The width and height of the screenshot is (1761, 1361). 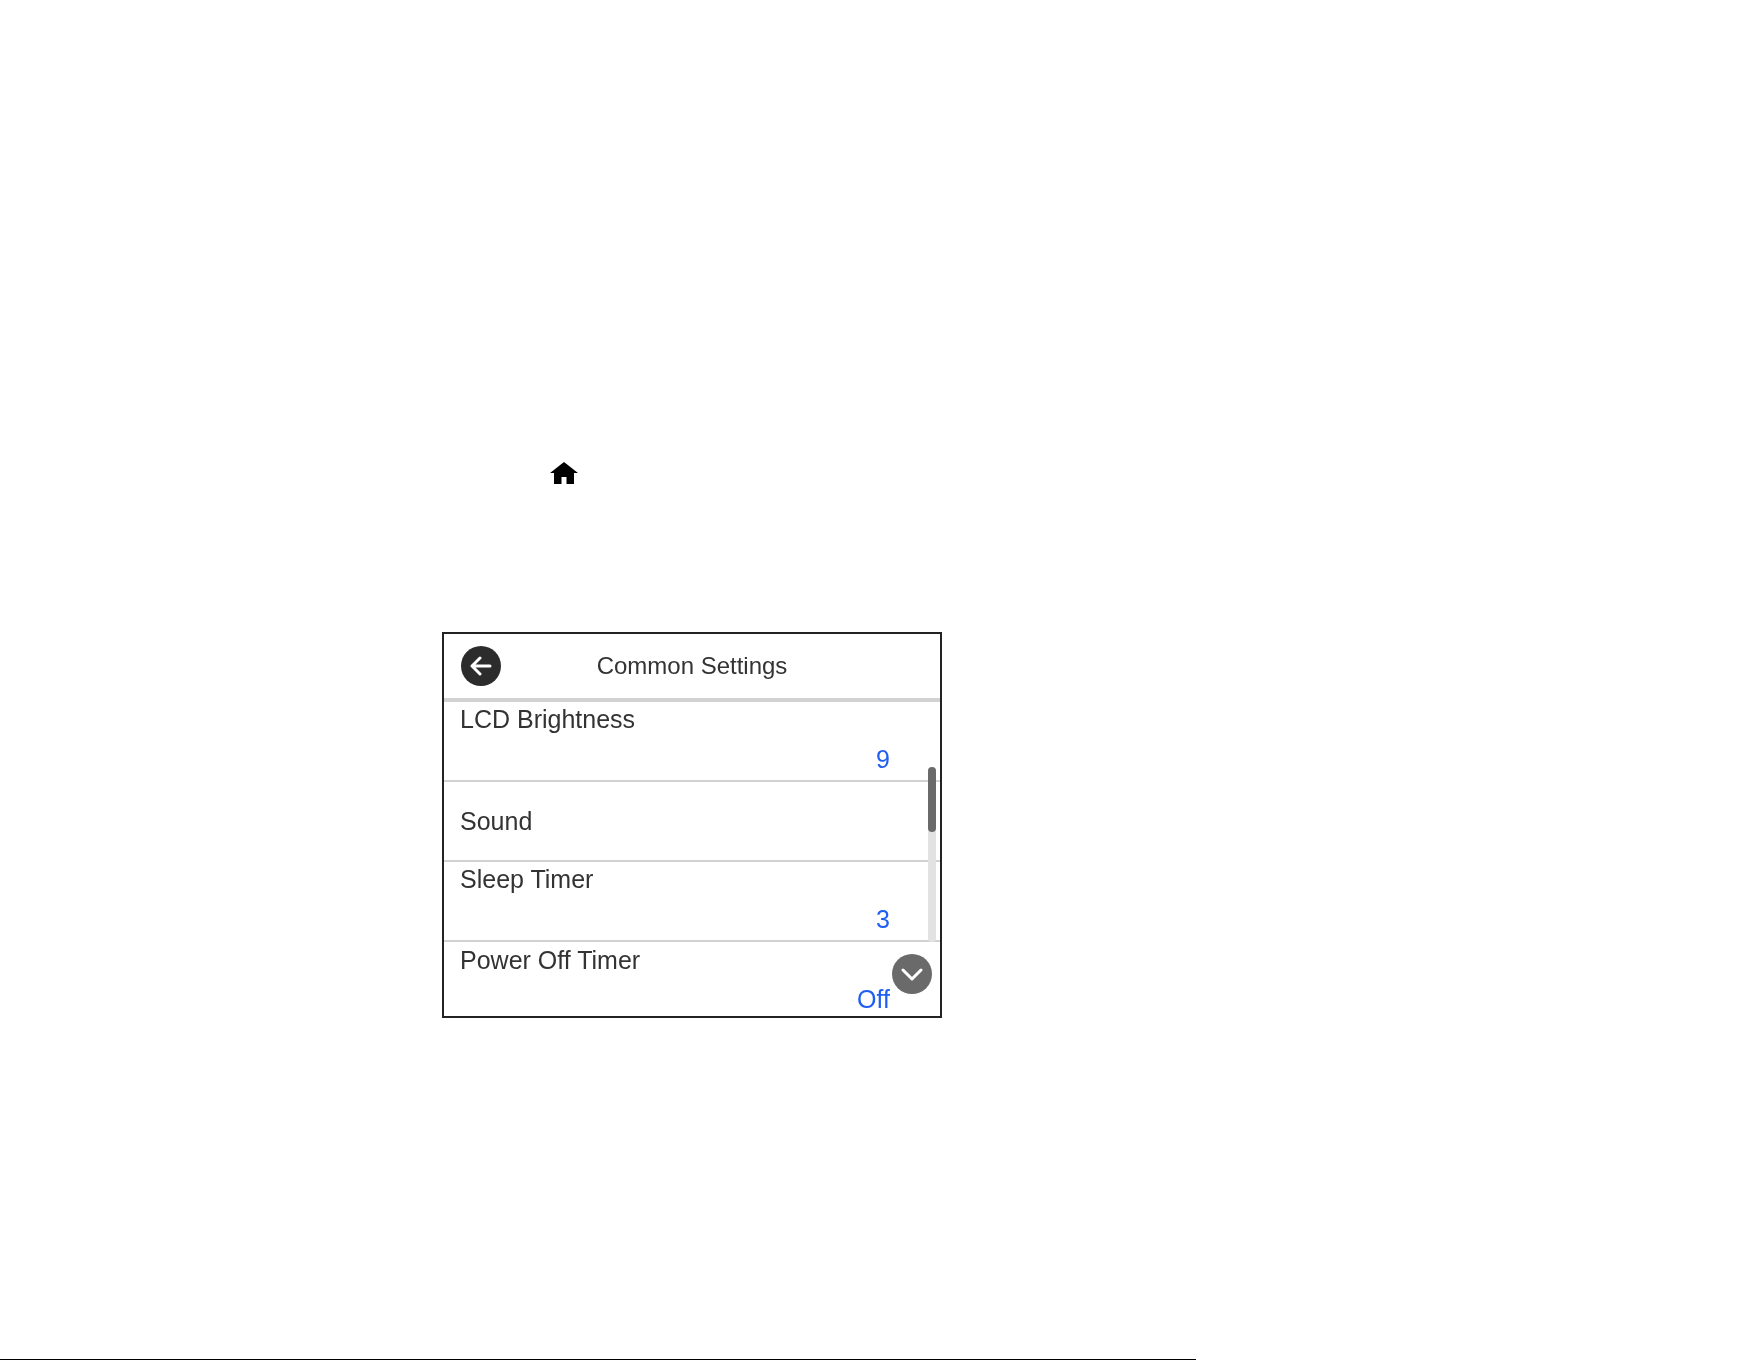 What do you see at coordinates (692, 666) in the screenshot?
I see `screen-title: Common Settings` at bounding box center [692, 666].